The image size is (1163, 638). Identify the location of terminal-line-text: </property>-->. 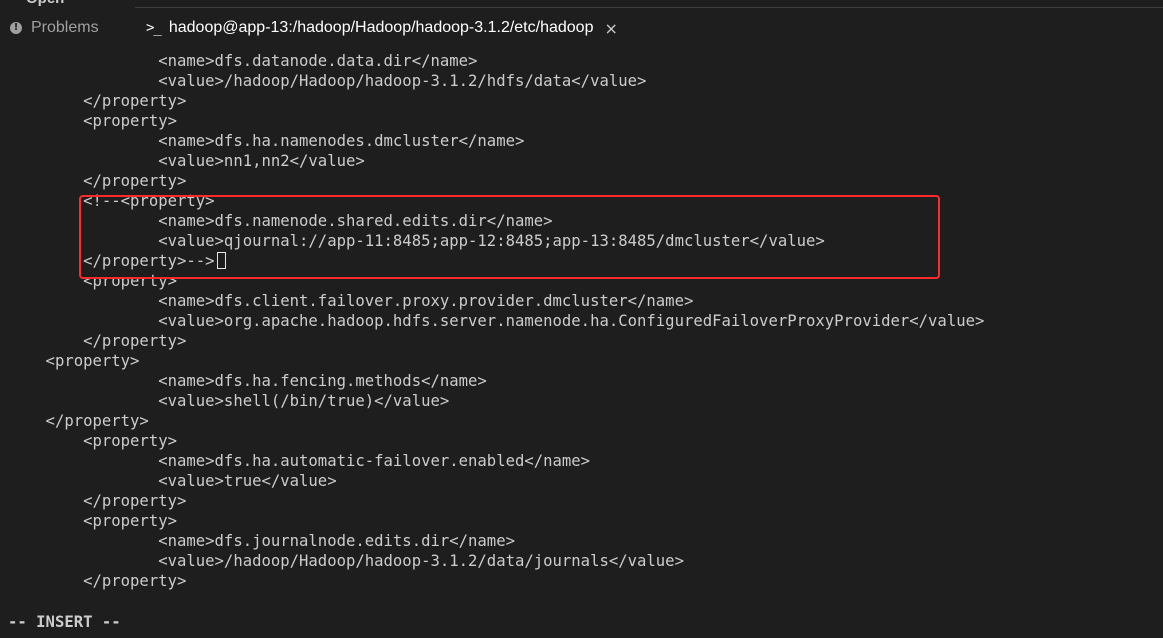
(111, 261).